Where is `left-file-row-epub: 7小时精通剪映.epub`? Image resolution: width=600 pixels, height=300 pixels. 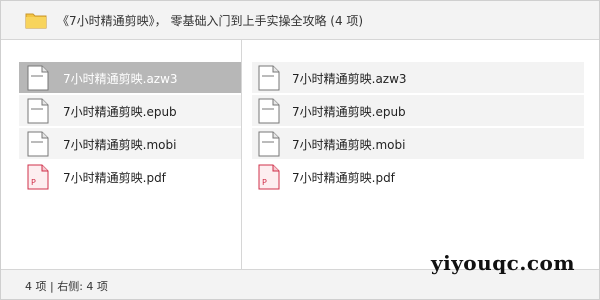
left-file-row-epub: 7小时精通剪映.epub is located at coordinates (130, 110).